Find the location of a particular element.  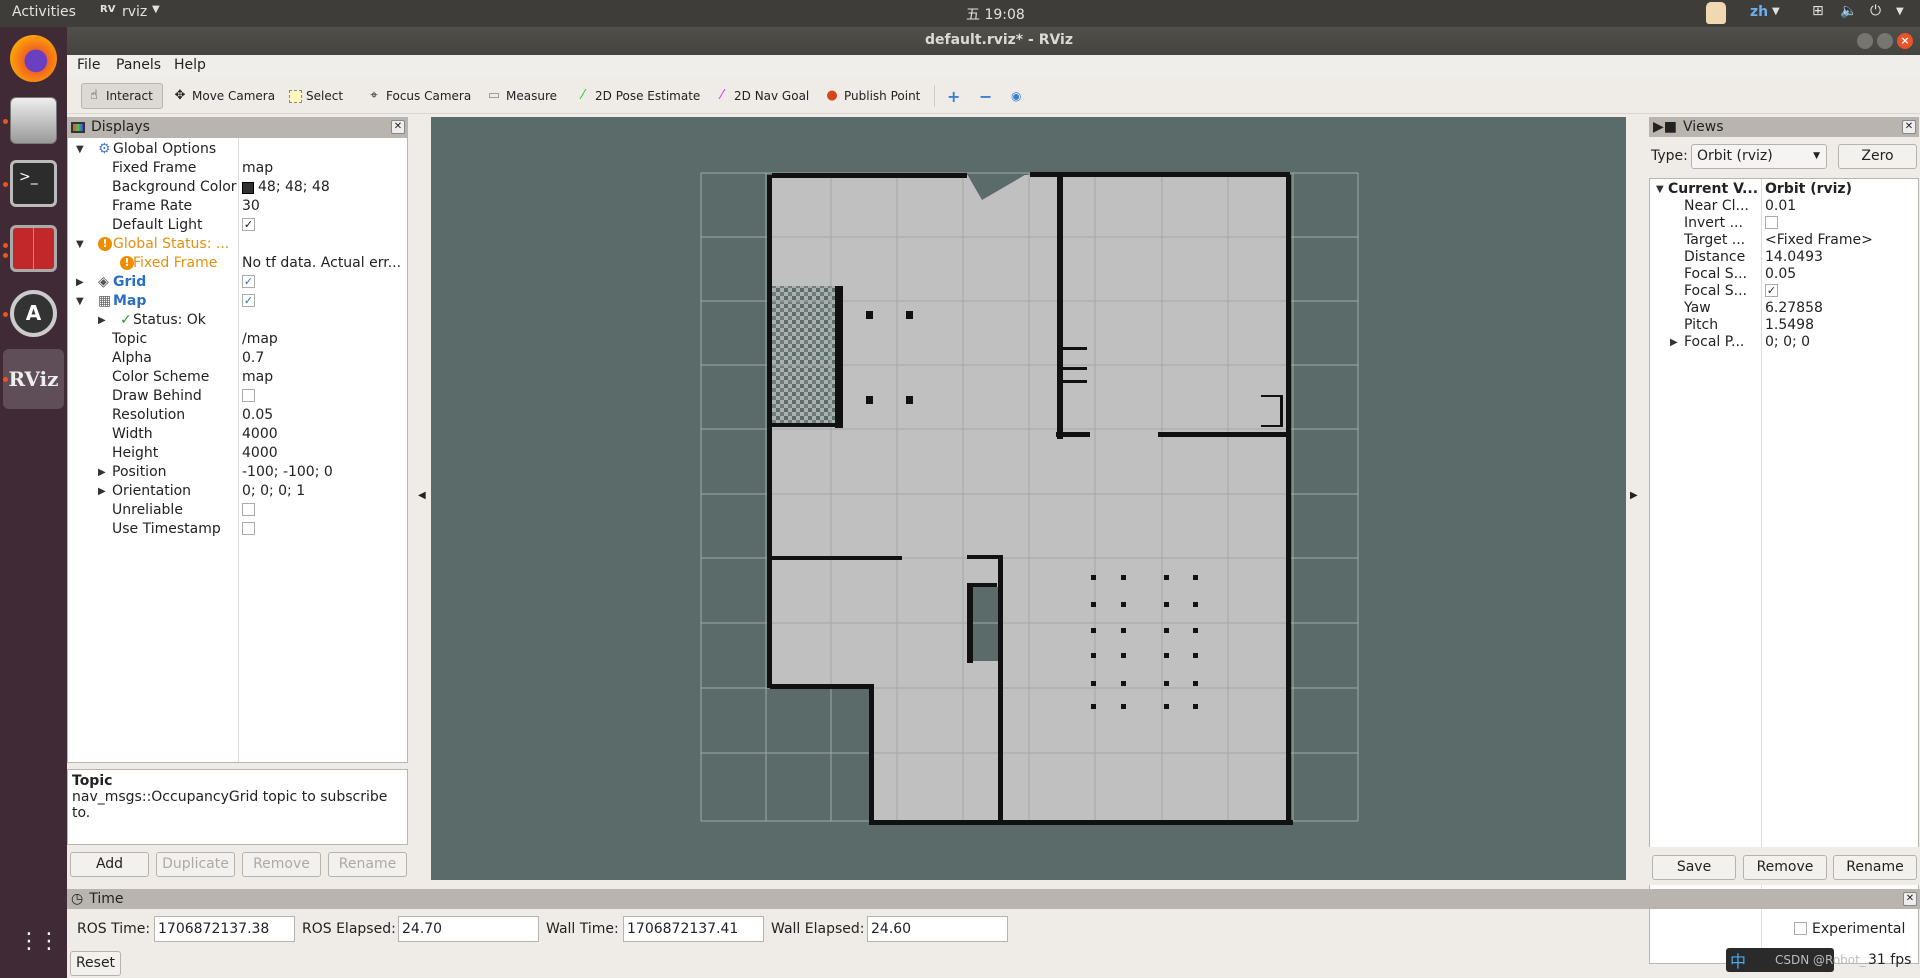

power-icon: ⏻ is located at coordinates (1875, 11).